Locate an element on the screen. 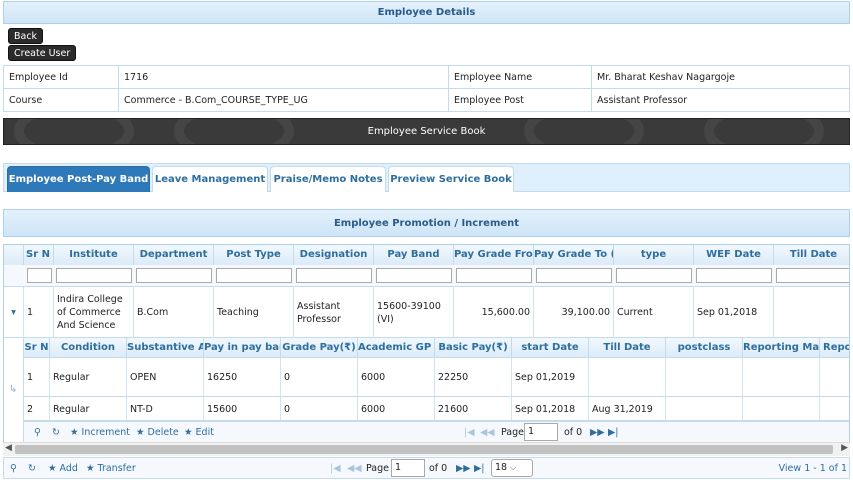  filter-pay-band-input is located at coordinates (414, 275).